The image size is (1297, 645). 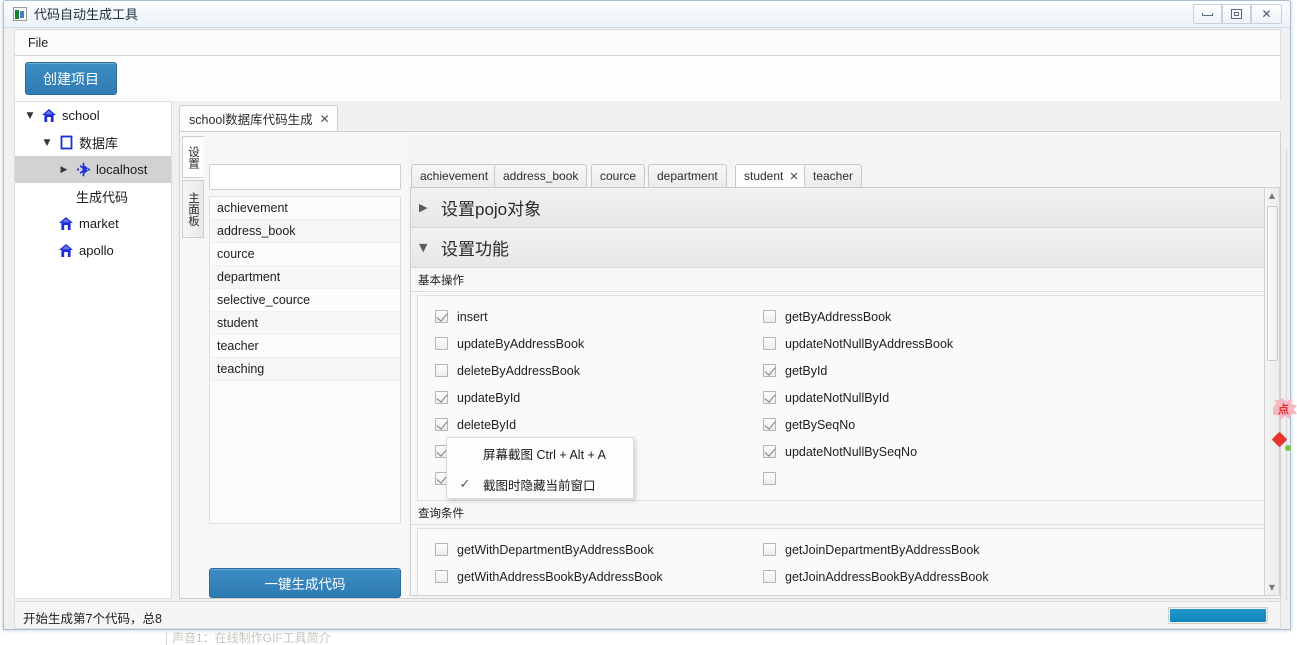 I want to click on table-list-item: cource, so click(x=305, y=254).